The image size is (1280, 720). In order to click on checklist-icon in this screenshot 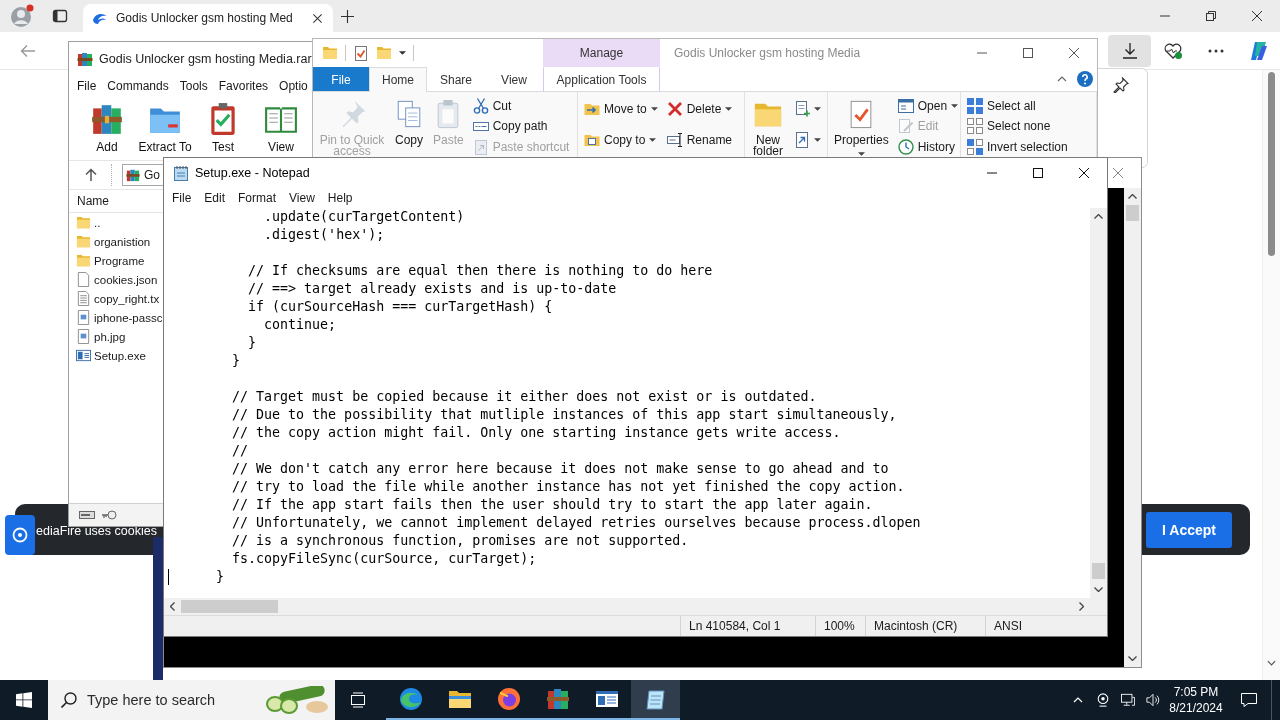, I will do `click(361, 53)`.